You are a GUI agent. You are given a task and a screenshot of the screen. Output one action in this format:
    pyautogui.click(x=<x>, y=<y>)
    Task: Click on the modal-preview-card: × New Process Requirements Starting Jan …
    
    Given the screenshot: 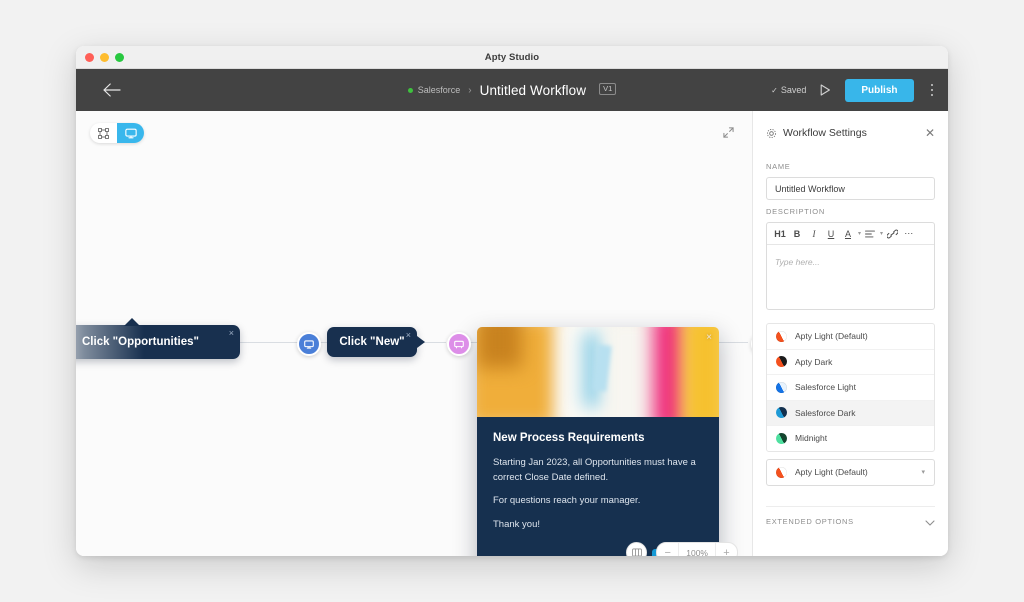 What is the action you would take?
    pyautogui.click(x=598, y=441)
    